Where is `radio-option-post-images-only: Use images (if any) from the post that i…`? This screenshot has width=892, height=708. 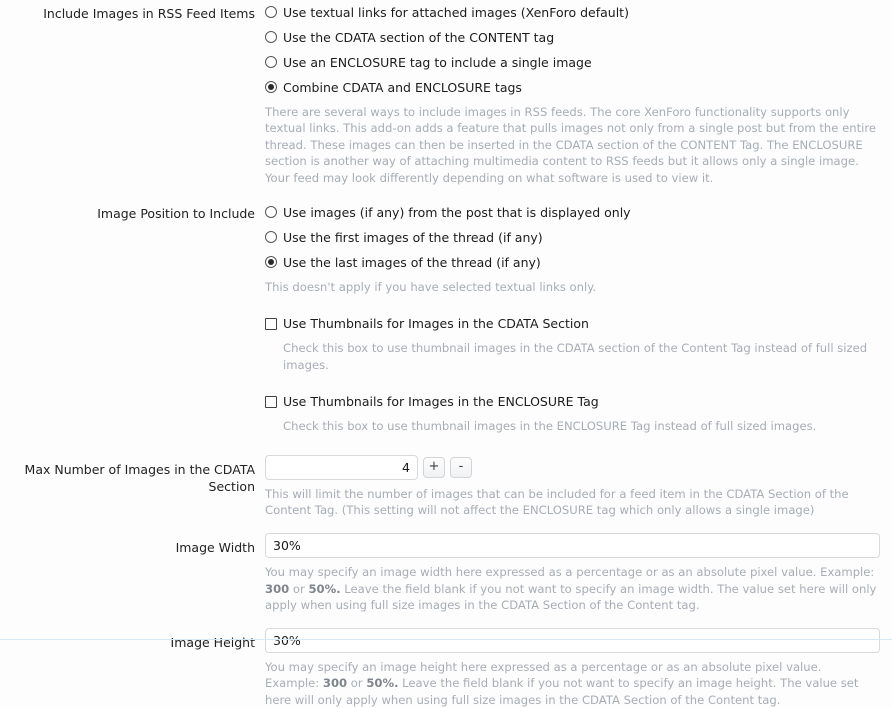
radio-option-post-images-only: Use images (if any) from the post that i… is located at coordinates (572, 212).